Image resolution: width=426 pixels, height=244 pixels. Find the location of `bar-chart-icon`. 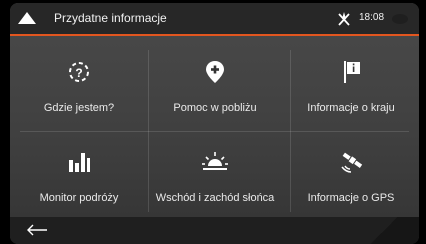

bar-chart-icon is located at coordinates (79, 162).